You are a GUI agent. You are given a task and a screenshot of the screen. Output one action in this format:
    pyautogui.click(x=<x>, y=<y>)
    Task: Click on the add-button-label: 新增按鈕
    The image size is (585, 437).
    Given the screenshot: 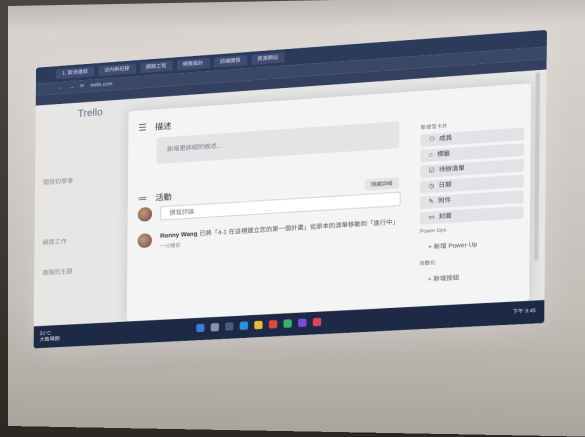 What is the action you would take?
    pyautogui.click(x=446, y=279)
    